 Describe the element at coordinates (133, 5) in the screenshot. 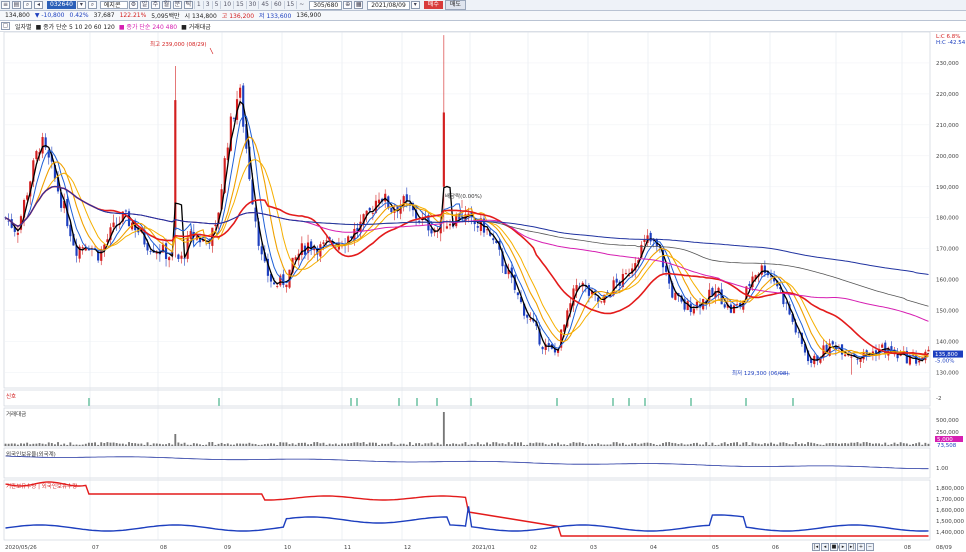

I see `settings-icon: ⚙` at that location.